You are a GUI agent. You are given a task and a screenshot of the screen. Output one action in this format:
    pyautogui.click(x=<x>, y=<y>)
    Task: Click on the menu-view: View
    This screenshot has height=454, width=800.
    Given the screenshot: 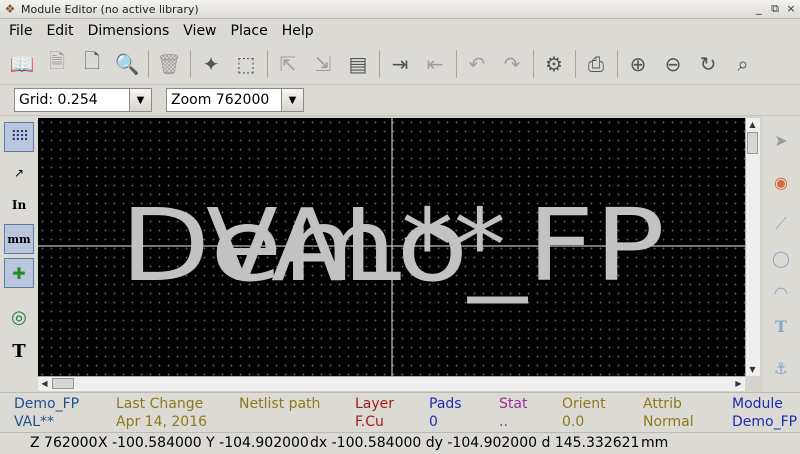 What is the action you would take?
    pyautogui.click(x=199, y=31)
    